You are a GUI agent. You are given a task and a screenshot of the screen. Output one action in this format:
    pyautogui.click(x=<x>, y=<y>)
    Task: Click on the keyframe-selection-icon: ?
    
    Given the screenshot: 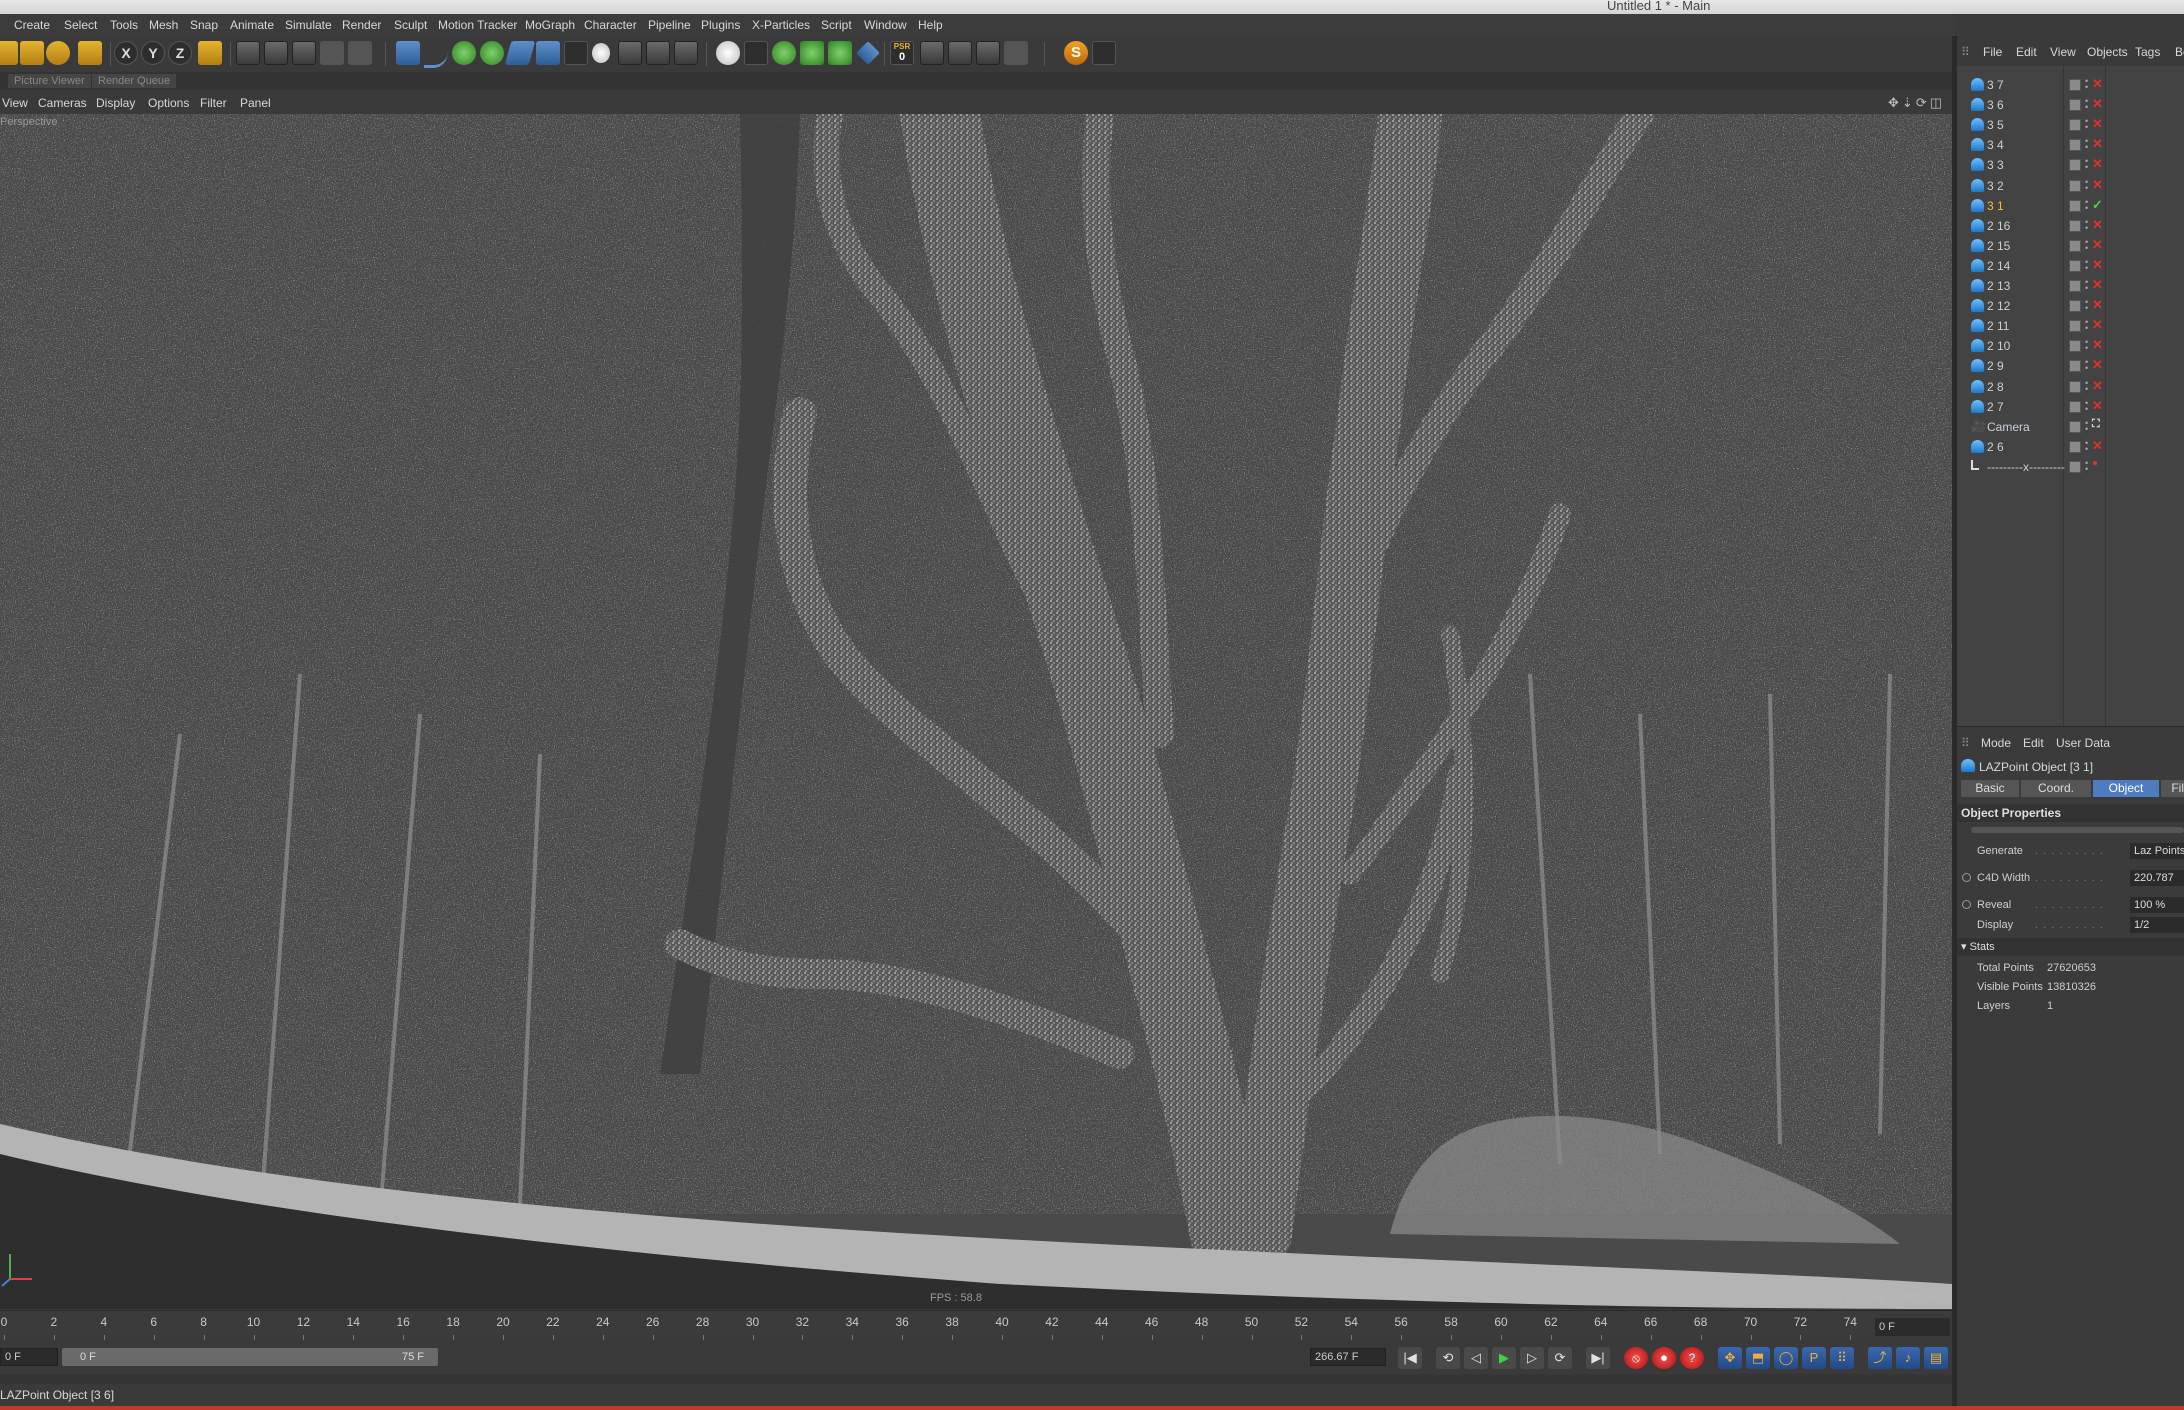 What is the action you would take?
    pyautogui.click(x=1692, y=1358)
    